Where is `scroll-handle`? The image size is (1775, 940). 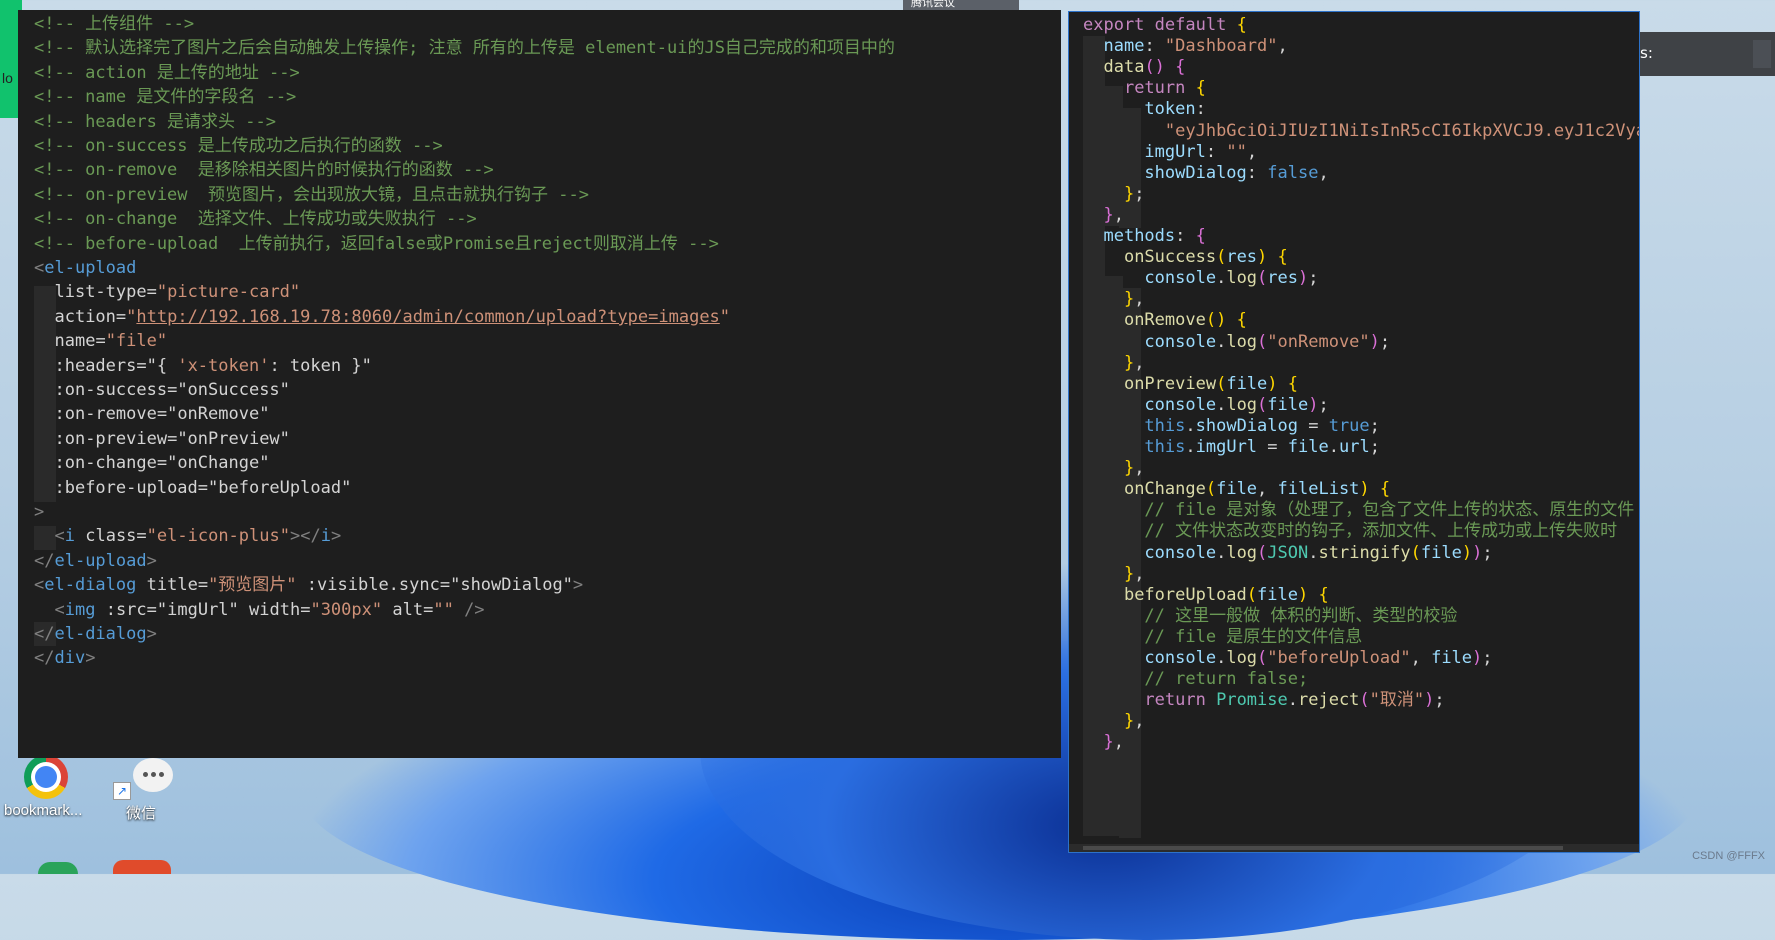 scroll-handle is located at coordinates (1762, 54).